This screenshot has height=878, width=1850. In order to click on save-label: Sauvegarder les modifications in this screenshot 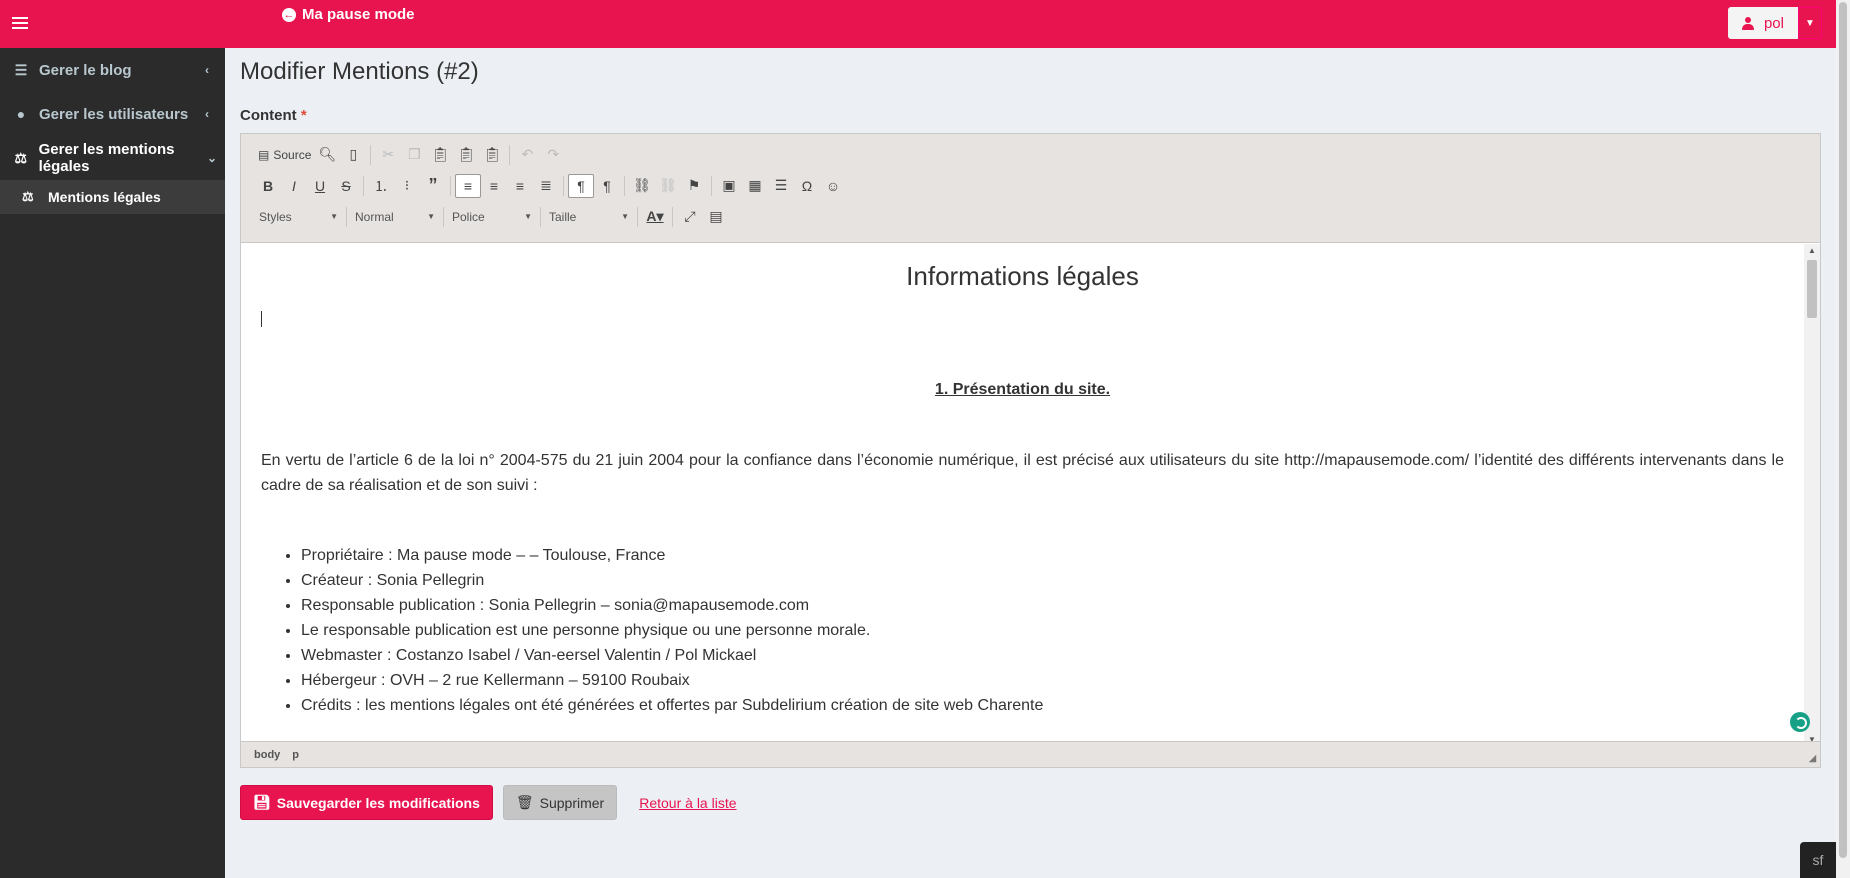, I will do `click(378, 802)`.